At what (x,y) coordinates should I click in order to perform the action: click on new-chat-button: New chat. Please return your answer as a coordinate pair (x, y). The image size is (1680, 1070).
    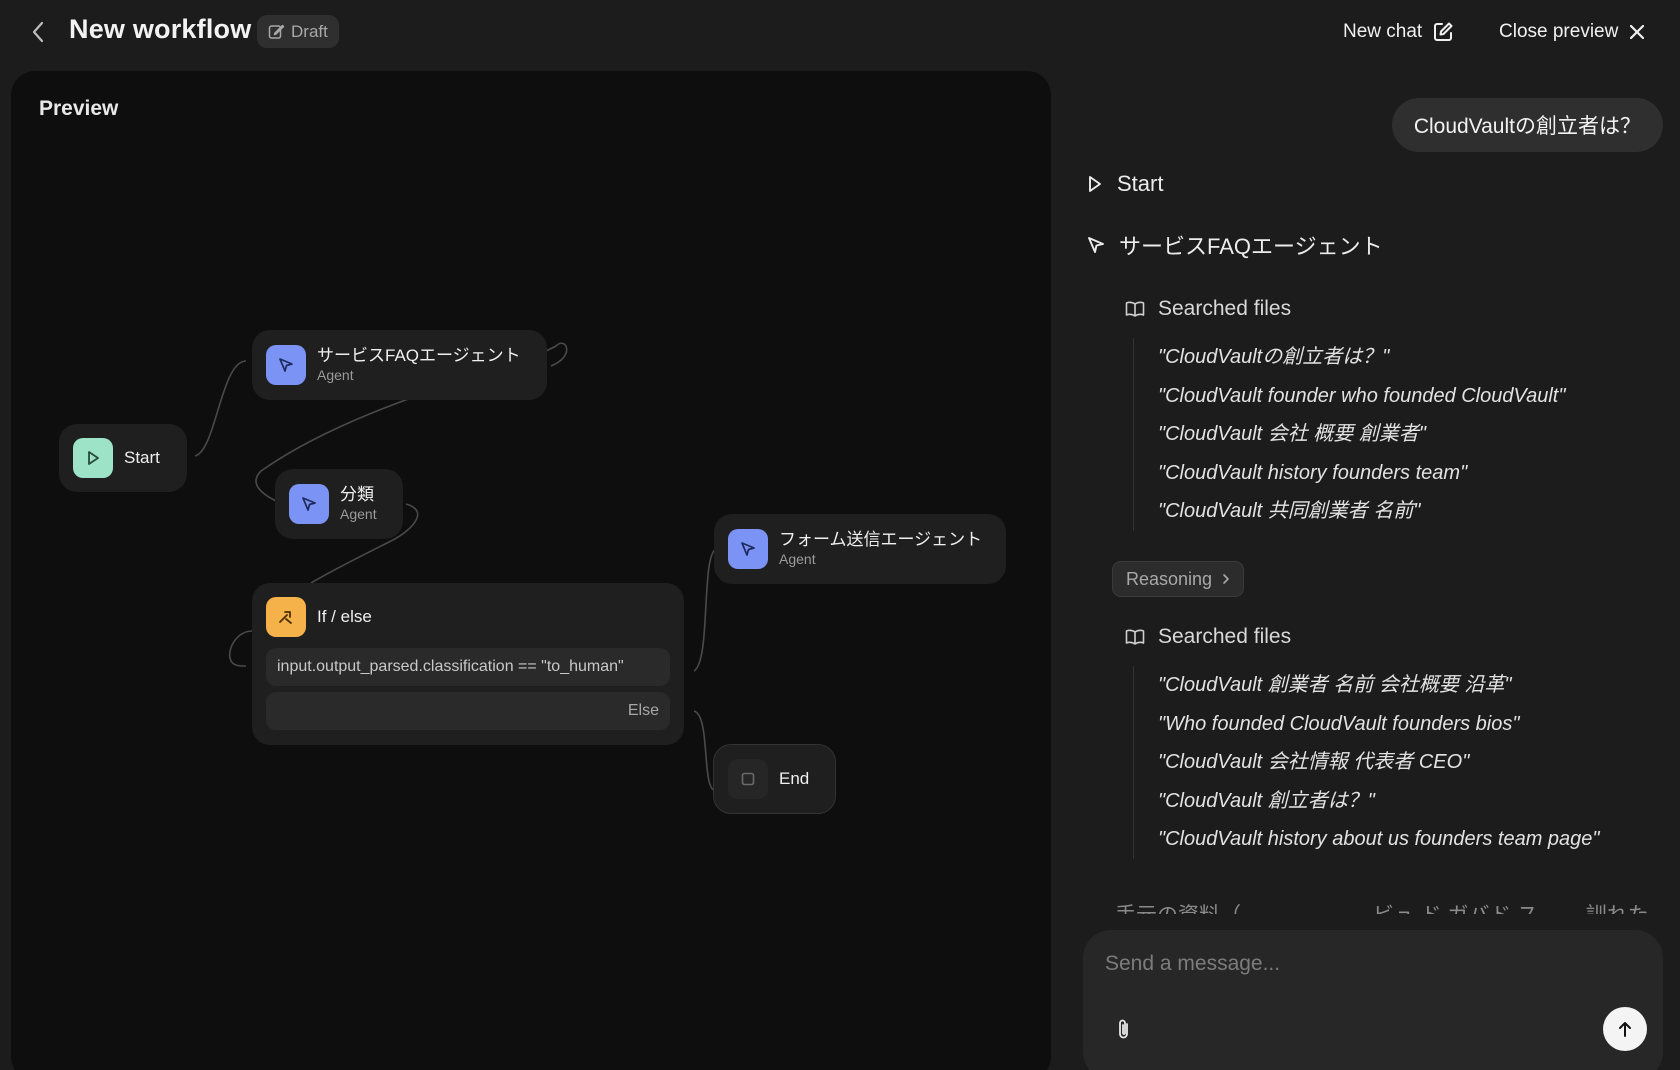
    Looking at the image, I should click on (1398, 32).